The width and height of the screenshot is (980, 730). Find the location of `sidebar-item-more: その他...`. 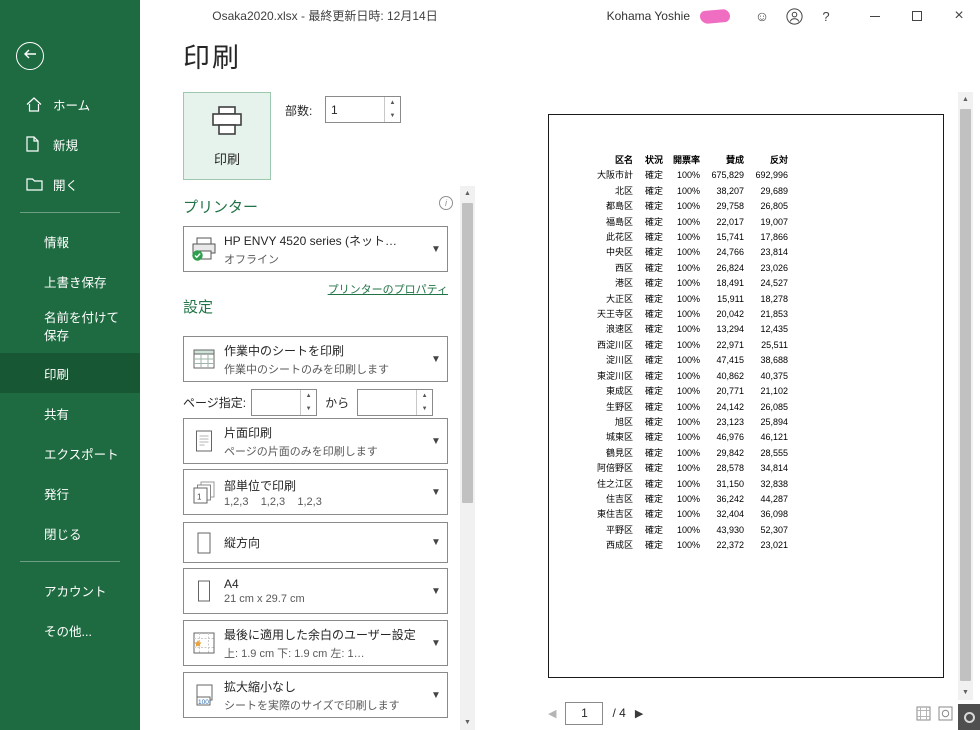

sidebar-item-more: その他... is located at coordinates (70, 630).